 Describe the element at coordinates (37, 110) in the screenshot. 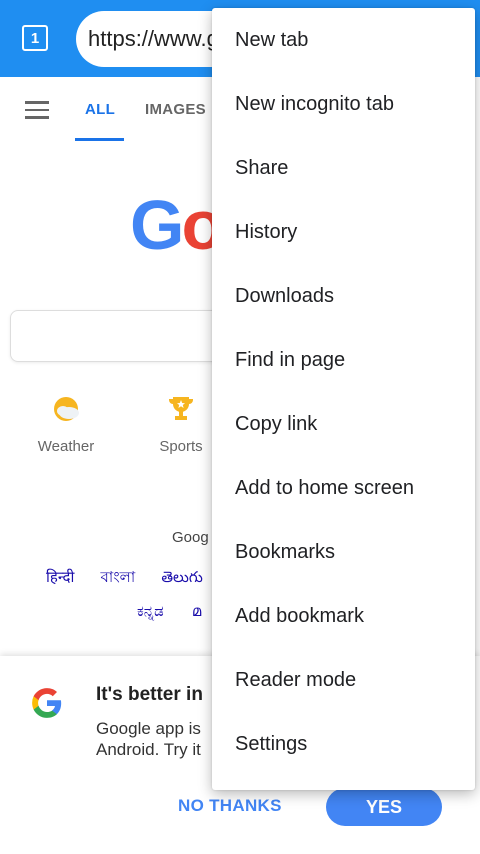

I see `hamburger-menu-icon` at that location.